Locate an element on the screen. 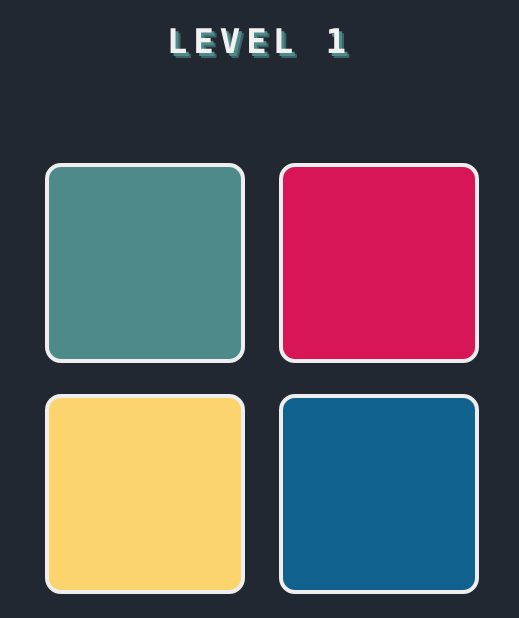 Image resolution: width=519 pixels, height=618 pixels. color-tile-crimson is located at coordinates (379, 263).